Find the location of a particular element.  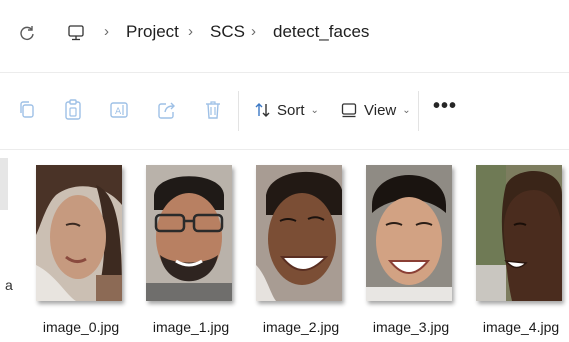

share-icon is located at coordinates (167, 110).